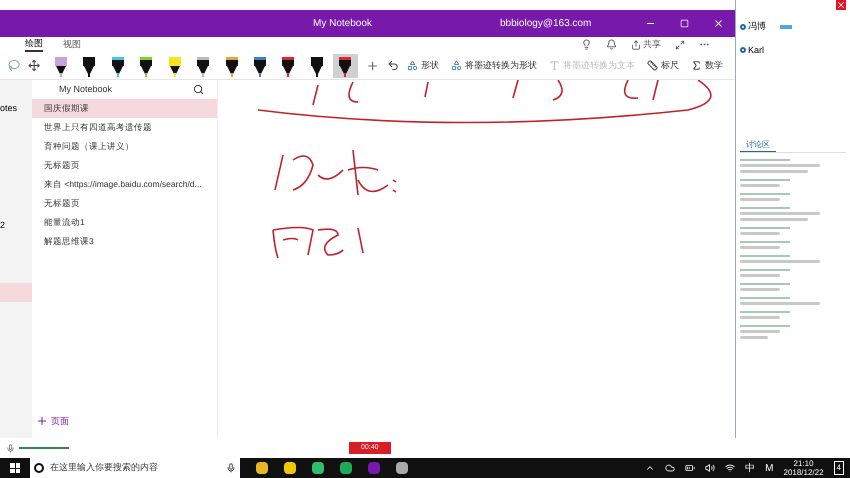  What do you see at coordinates (372, 65) in the screenshot?
I see `add-pen-icon` at bounding box center [372, 65].